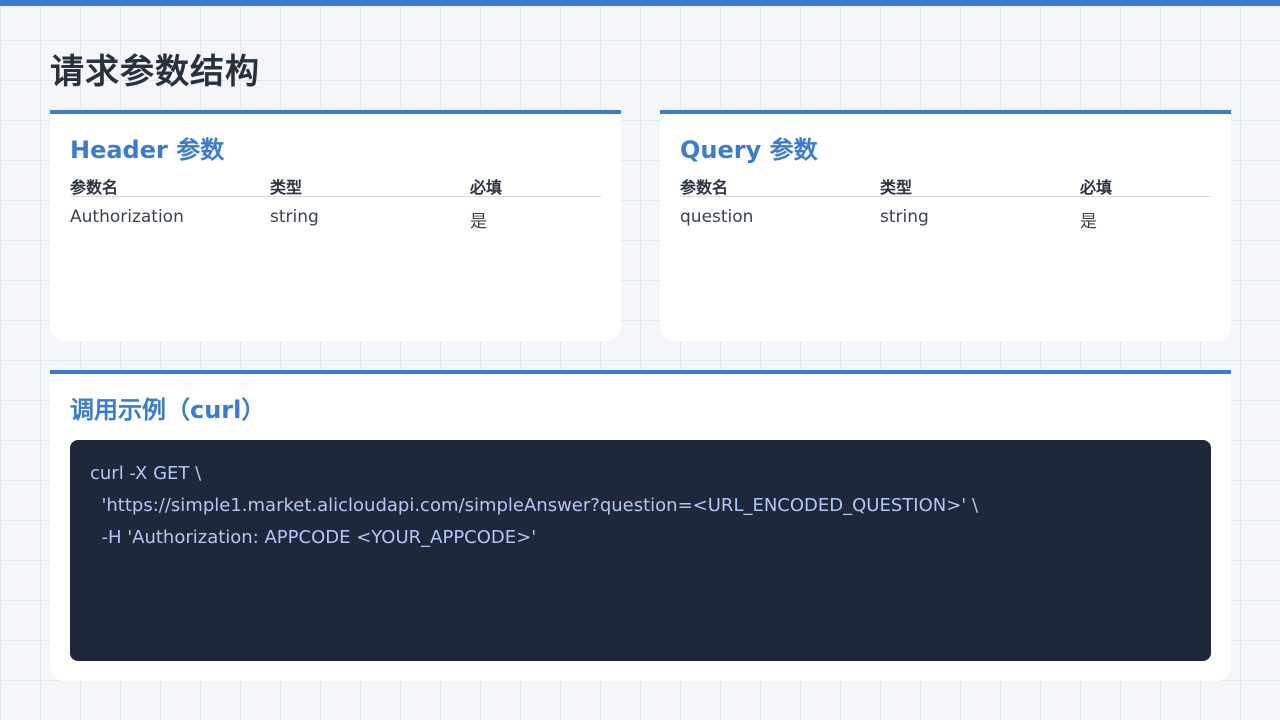 The height and width of the screenshot is (720, 1280). What do you see at coordinates (146, 473) in the screenshot?
I see `code-line: curl -X GET \` at bounding box center [146, 473].